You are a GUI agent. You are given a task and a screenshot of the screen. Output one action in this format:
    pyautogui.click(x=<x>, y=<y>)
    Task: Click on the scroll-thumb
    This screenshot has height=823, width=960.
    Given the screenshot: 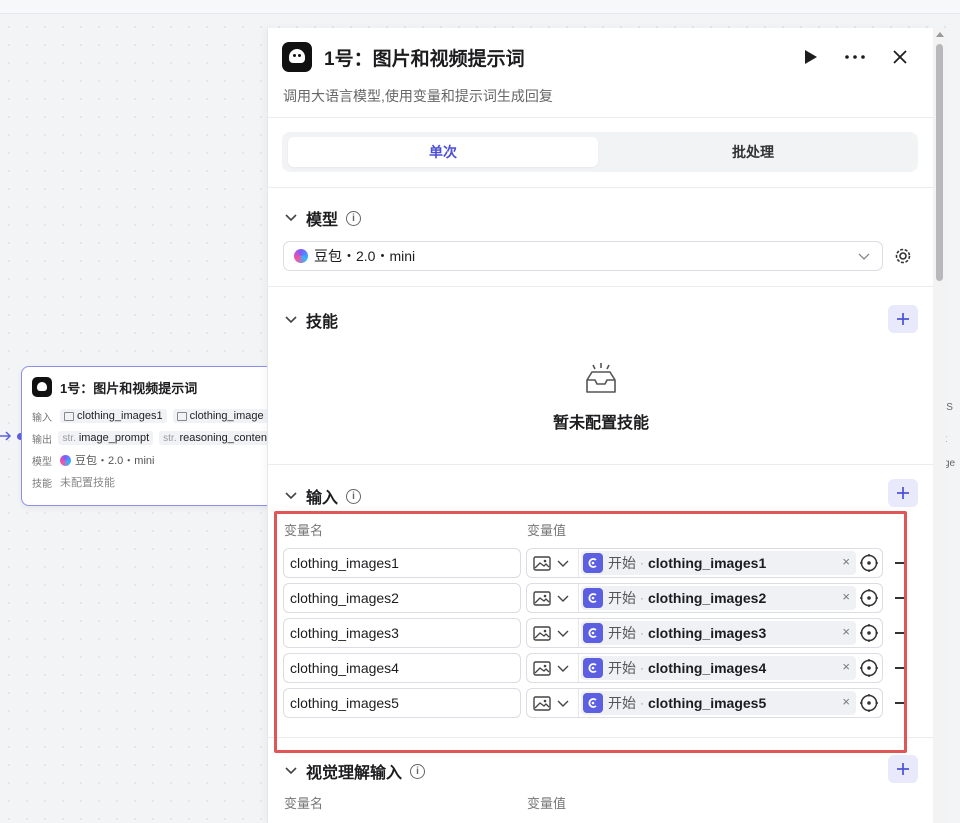 What is the action you would take?
    pyautogui.click(x=939, y=162)
    